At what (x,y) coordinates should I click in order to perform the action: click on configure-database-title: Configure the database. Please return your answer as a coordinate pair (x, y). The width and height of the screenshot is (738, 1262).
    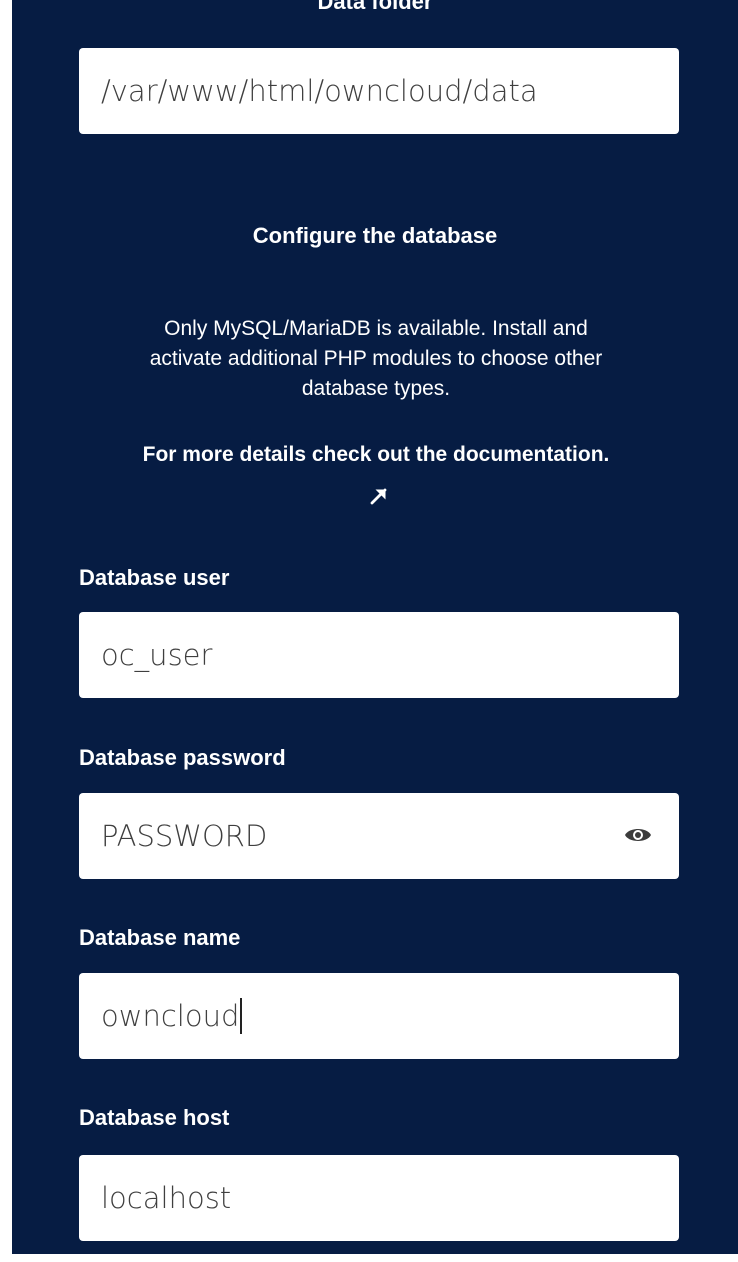
    Looking at the image, I should click on (375, 235).